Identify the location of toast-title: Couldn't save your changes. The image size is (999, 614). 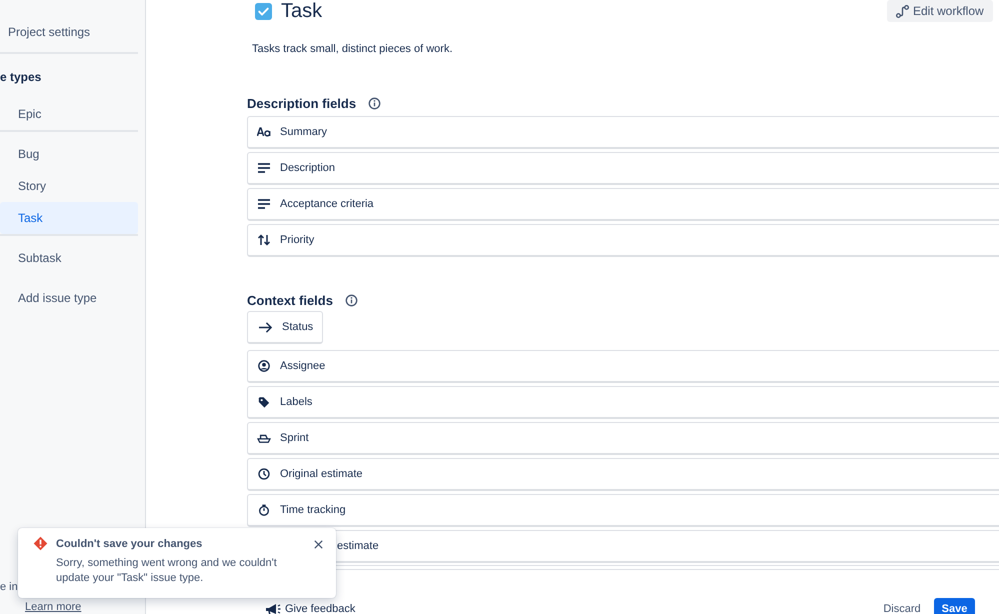
(130, 544).